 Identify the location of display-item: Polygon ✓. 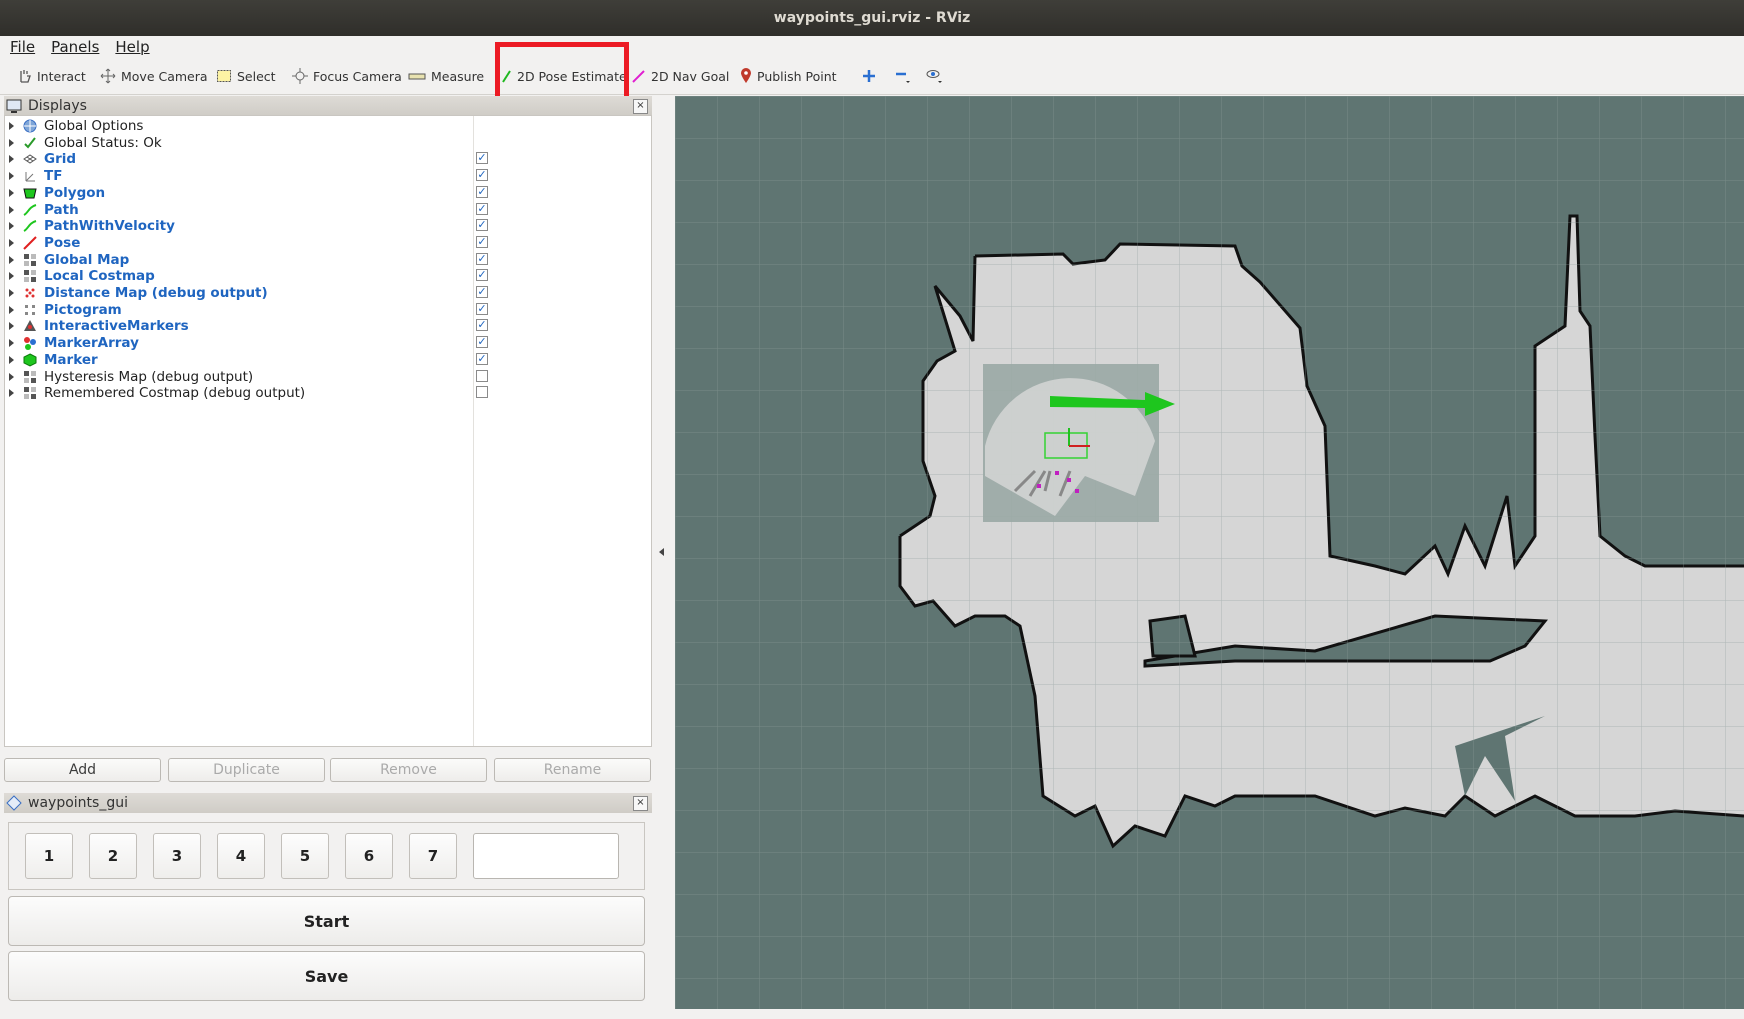
(328, 193).